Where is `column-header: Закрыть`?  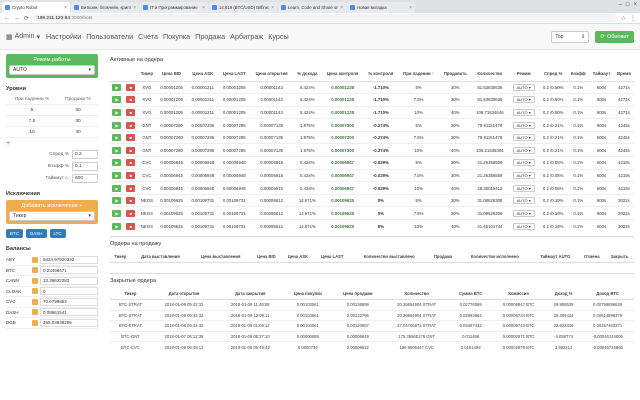 column-header: Закрыть is located at coordinates (619, 257).